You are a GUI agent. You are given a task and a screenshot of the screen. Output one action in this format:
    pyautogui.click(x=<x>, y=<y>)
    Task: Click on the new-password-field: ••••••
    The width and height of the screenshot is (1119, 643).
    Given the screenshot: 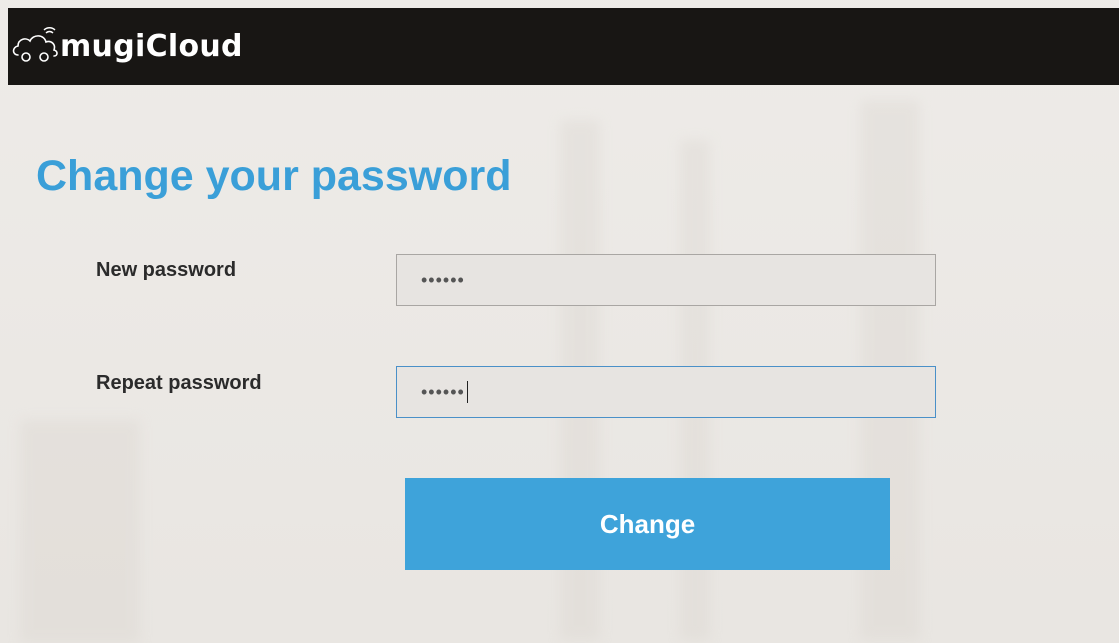 What is the action you would take?
    pyautogui.click(x=666, y=280)
    